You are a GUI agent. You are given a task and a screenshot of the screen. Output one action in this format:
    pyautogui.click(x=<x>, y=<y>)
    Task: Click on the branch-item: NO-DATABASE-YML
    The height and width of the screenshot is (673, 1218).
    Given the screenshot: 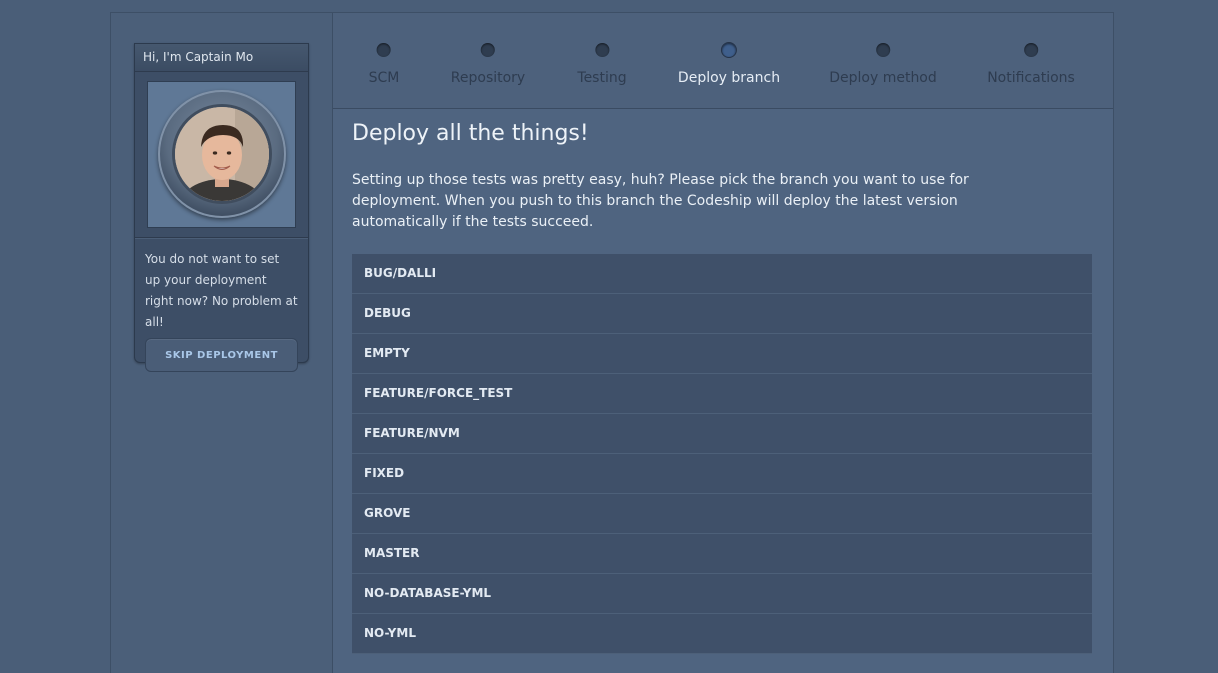 What is the action you would take?
    pyautogui.click(x=722, y=594)
    